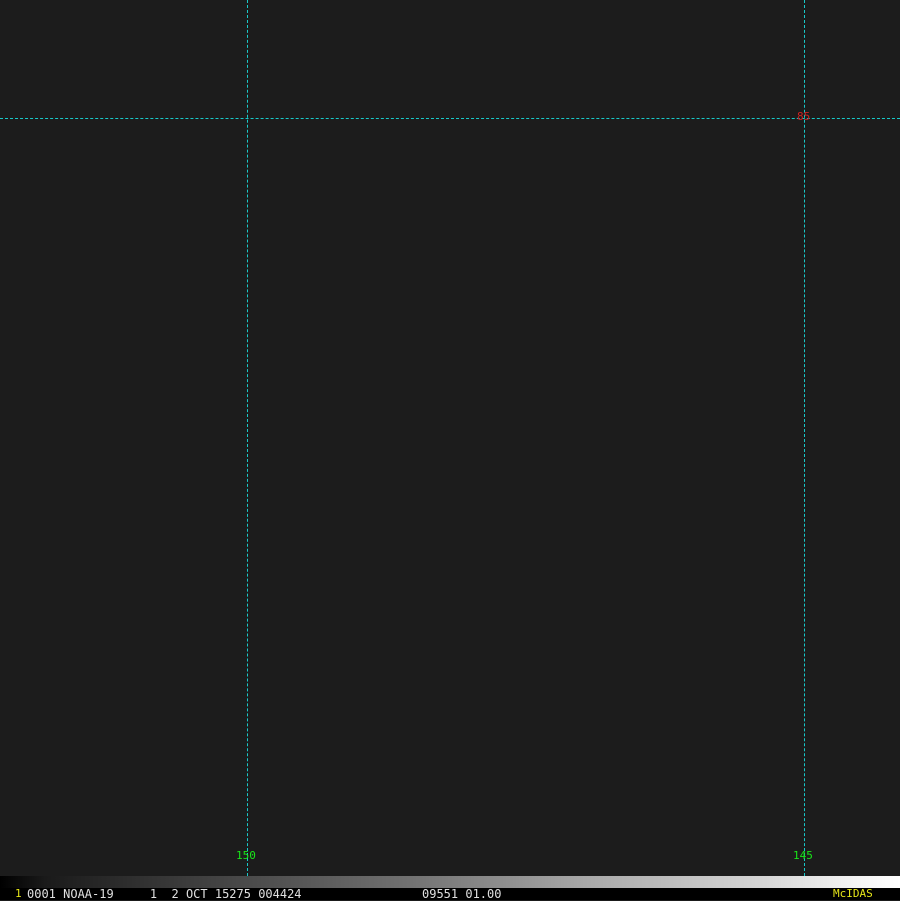  Describe the element at coordinates (853, 893) in the screenshot. I see `mcidas-brand: McIDAS` at that location.